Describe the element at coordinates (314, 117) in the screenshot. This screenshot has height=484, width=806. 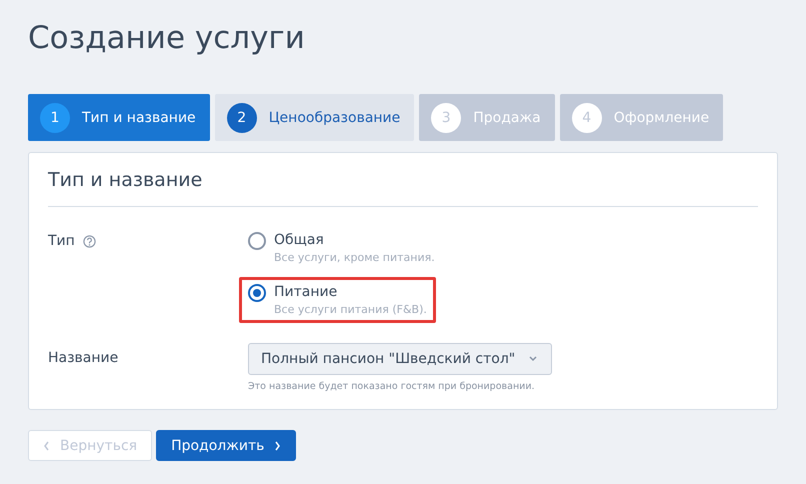
I see `step-tab: 2 Ценообразование` at that location.